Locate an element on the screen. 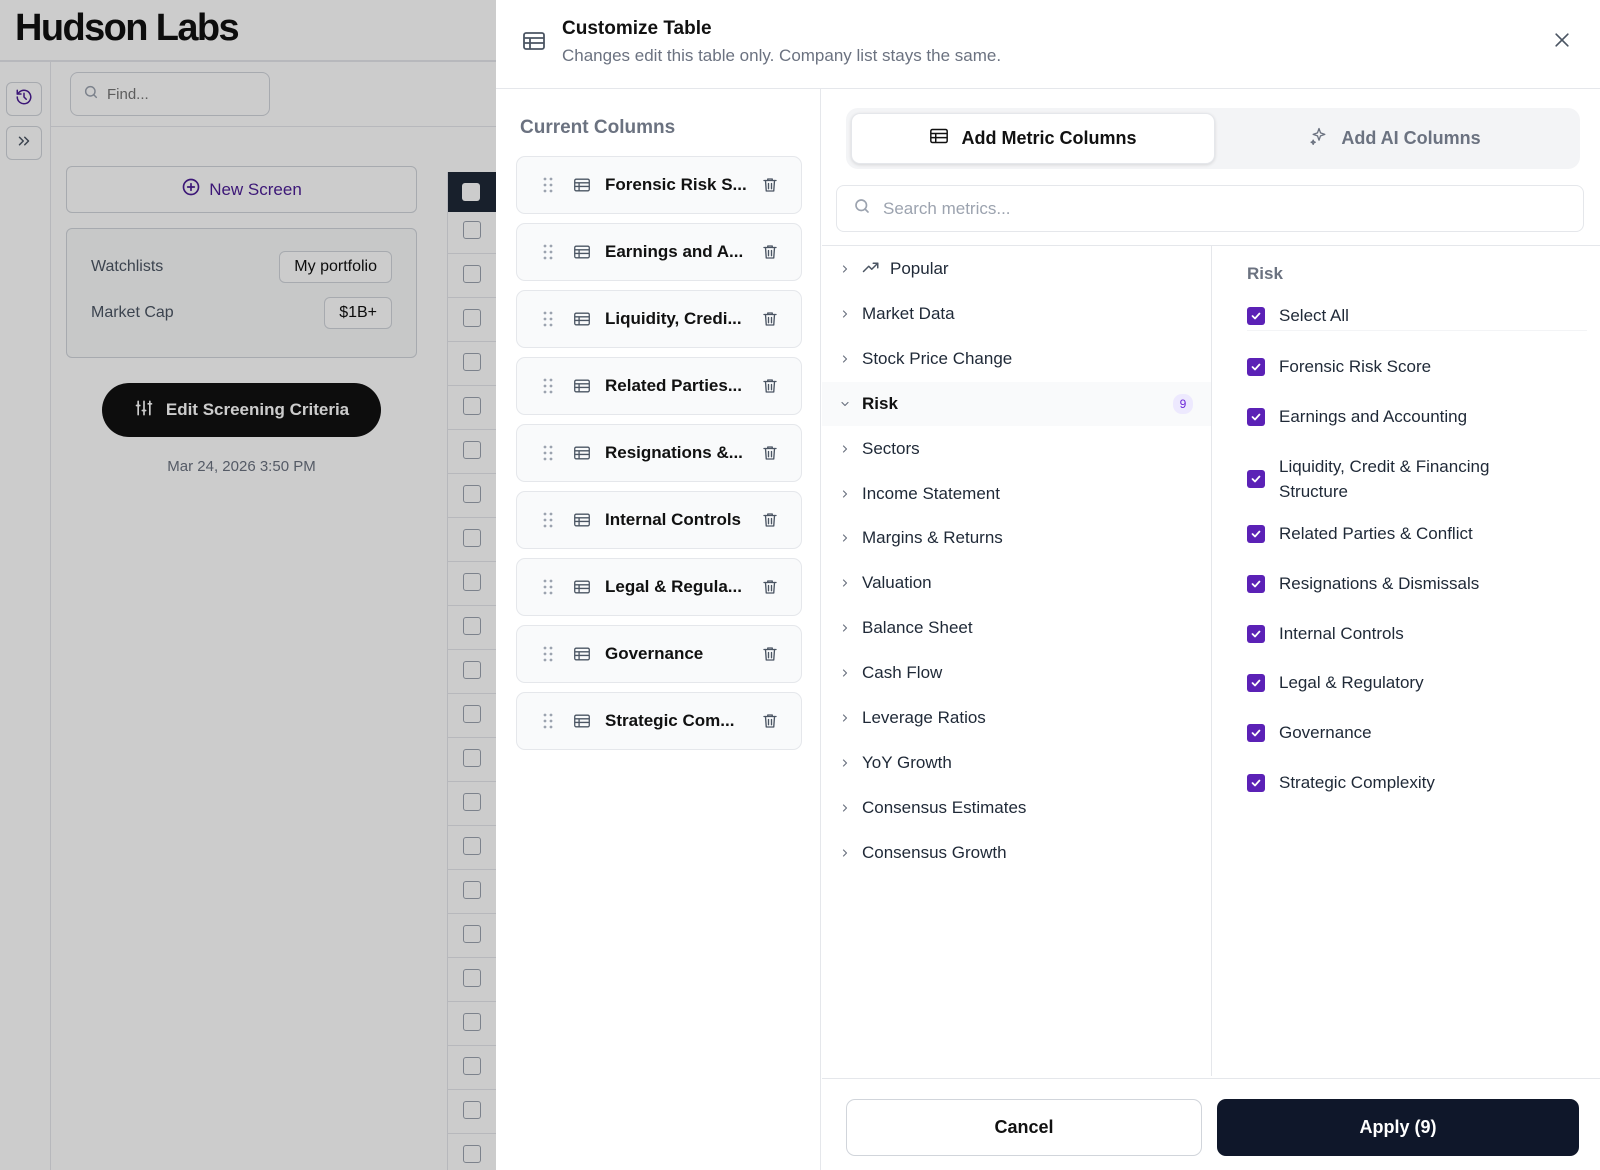 Image resolution: width=1600 pixels, height=1170 pixels. category-item: Sectors is located at coordinates (1016, 449).